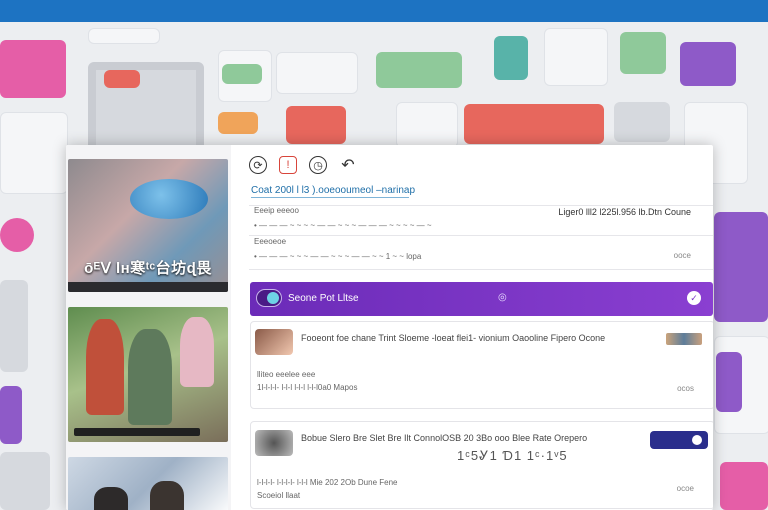  Describe the element at coordinates (684, 339) in the screenshot. I see `attachment-thumbnail` at that location.